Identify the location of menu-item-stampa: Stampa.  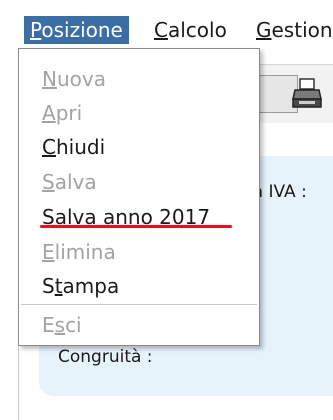
(80, 286).